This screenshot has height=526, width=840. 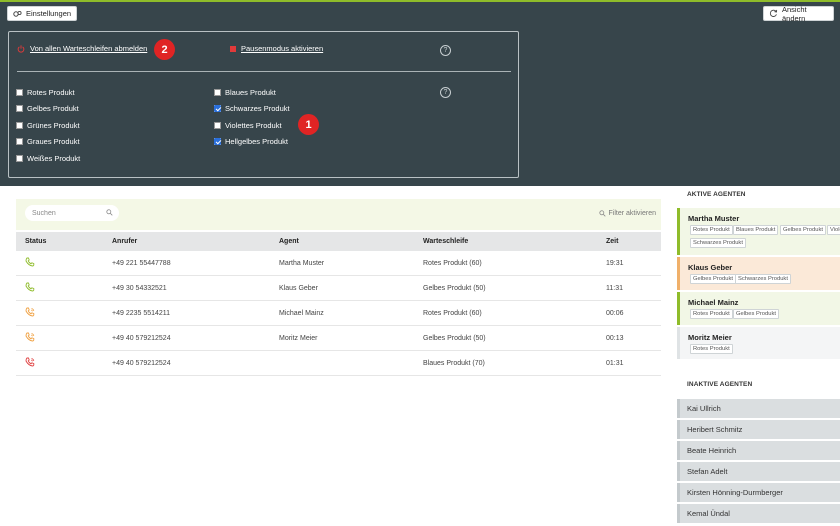 I want to click on product-label: Blaues Produkt, so click(x=250, y=92).